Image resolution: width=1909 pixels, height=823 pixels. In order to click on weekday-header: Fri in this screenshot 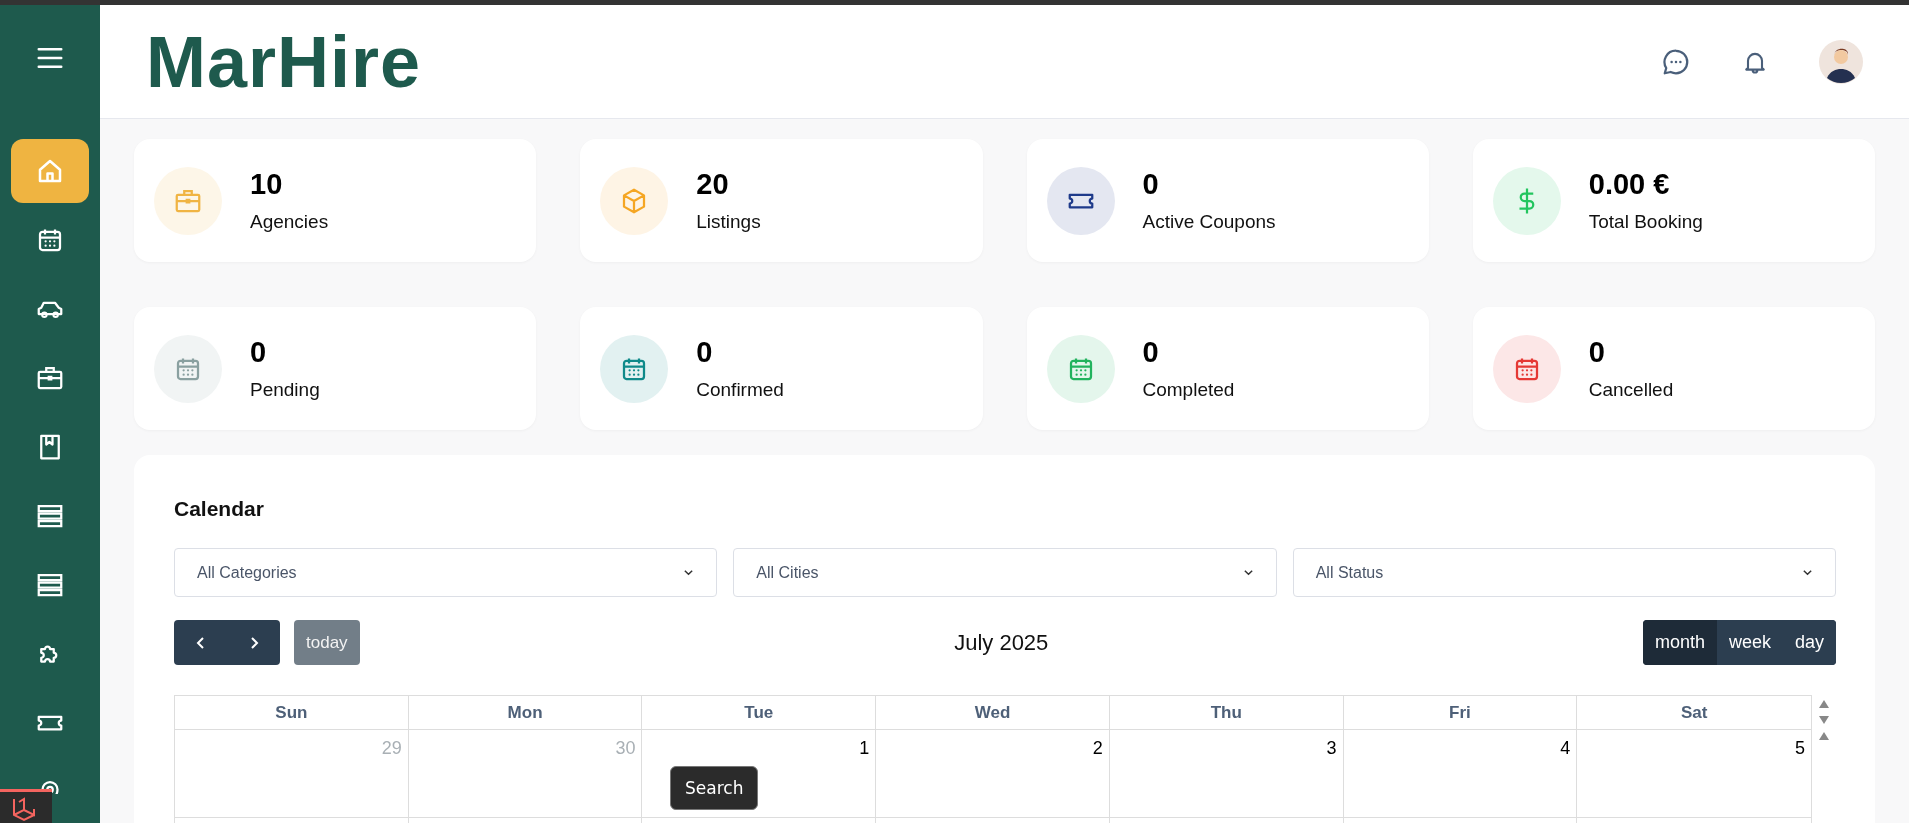, I will do `click(1460, 713)`.